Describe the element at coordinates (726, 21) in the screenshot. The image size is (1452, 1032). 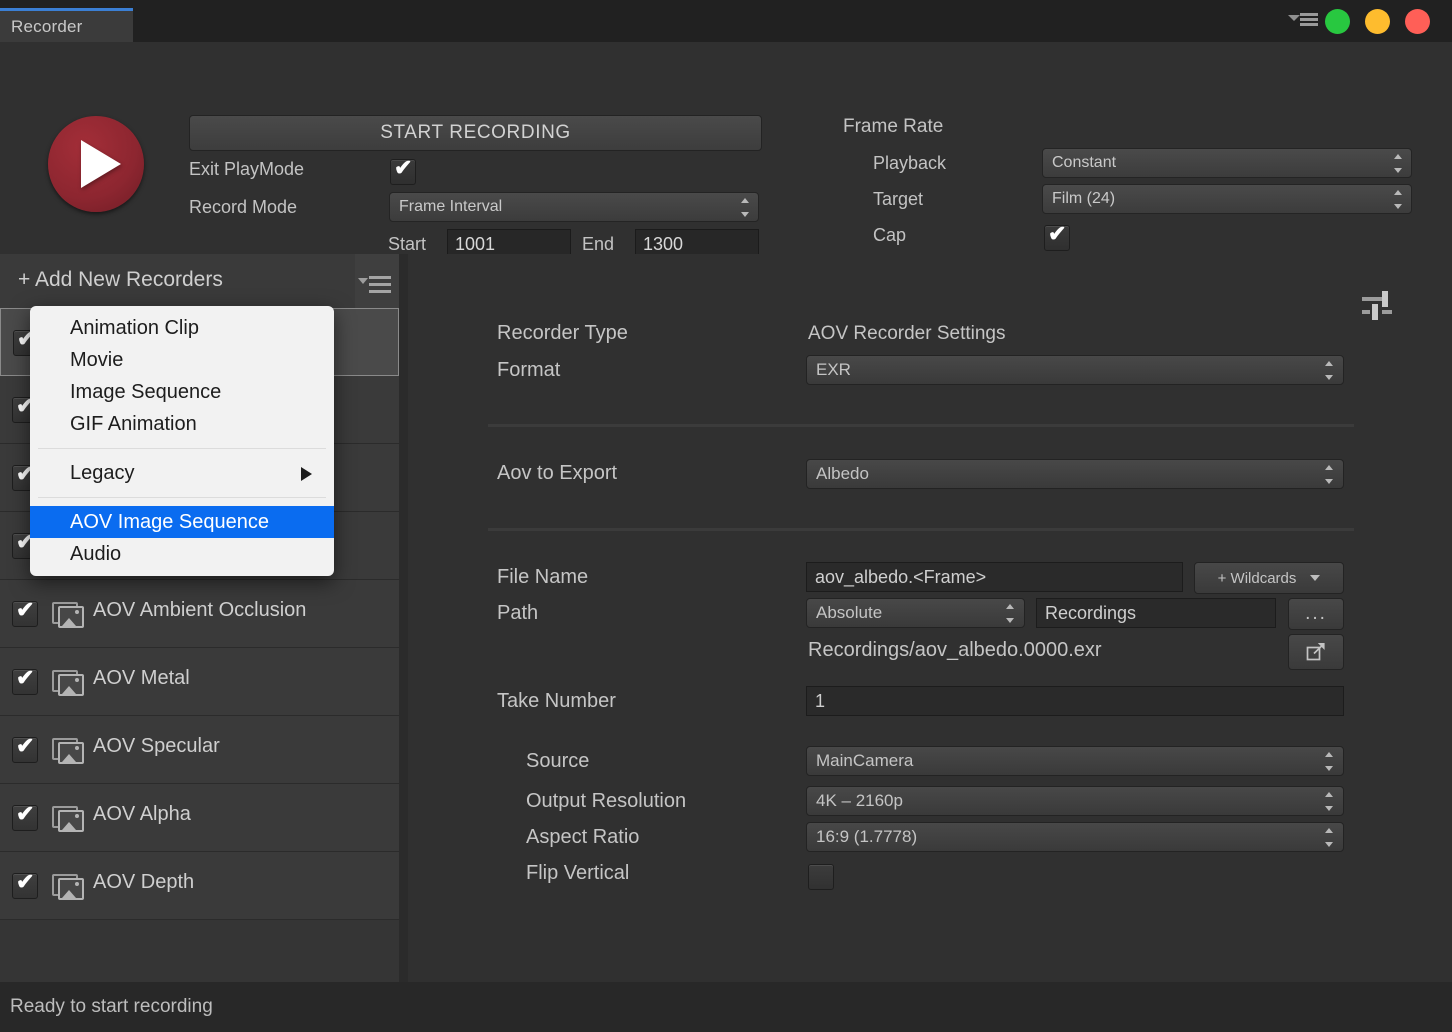
I see `title-bar: Recorder` at that location.